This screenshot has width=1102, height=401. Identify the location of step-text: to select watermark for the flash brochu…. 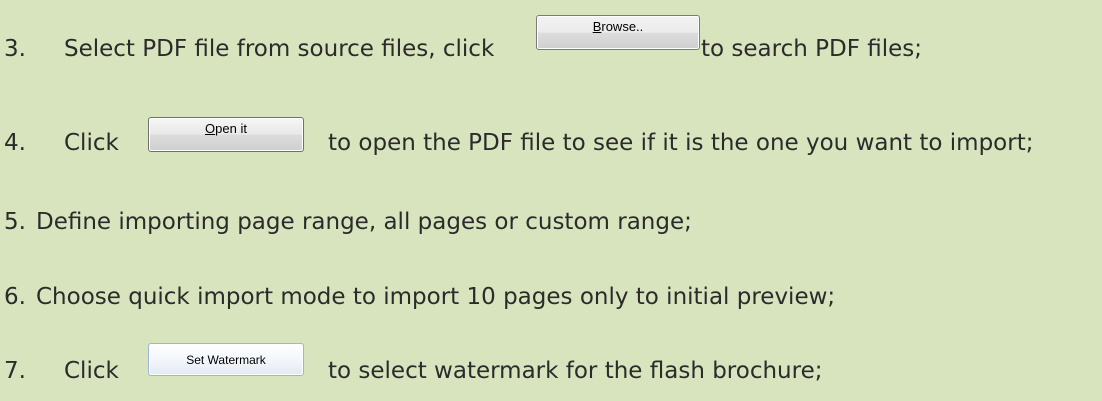
(575, 371).